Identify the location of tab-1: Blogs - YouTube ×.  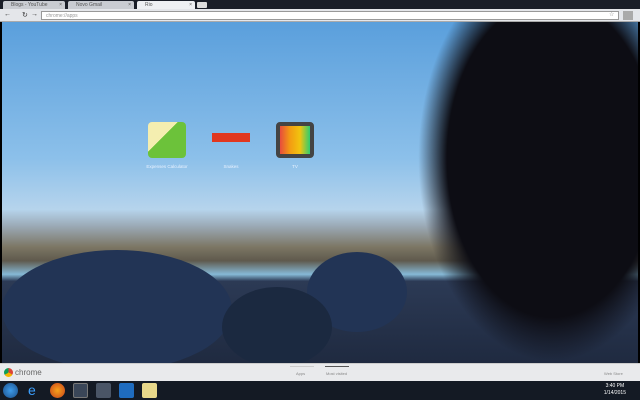
(34, 5).